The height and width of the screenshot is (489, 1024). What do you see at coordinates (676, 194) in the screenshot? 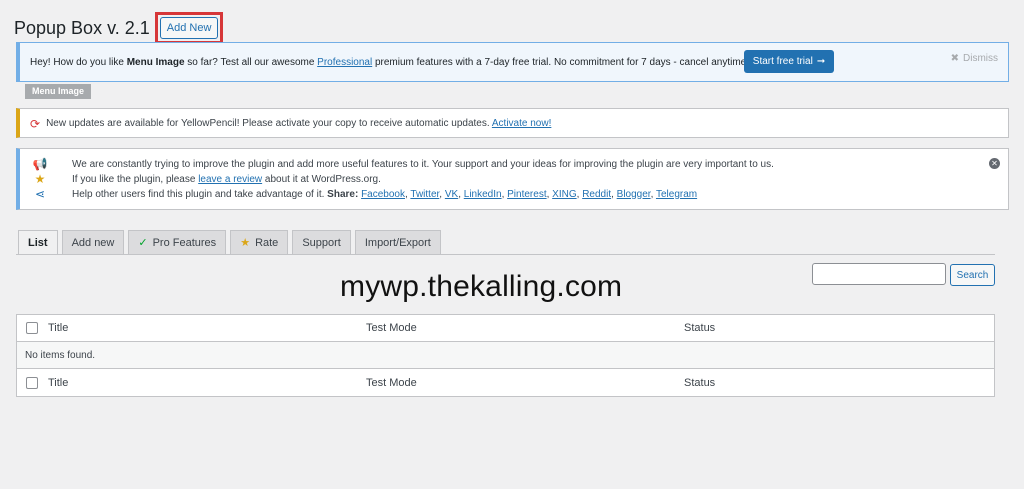
I see `share-link-telegram: Telegram` at bounding box center [676, 194].